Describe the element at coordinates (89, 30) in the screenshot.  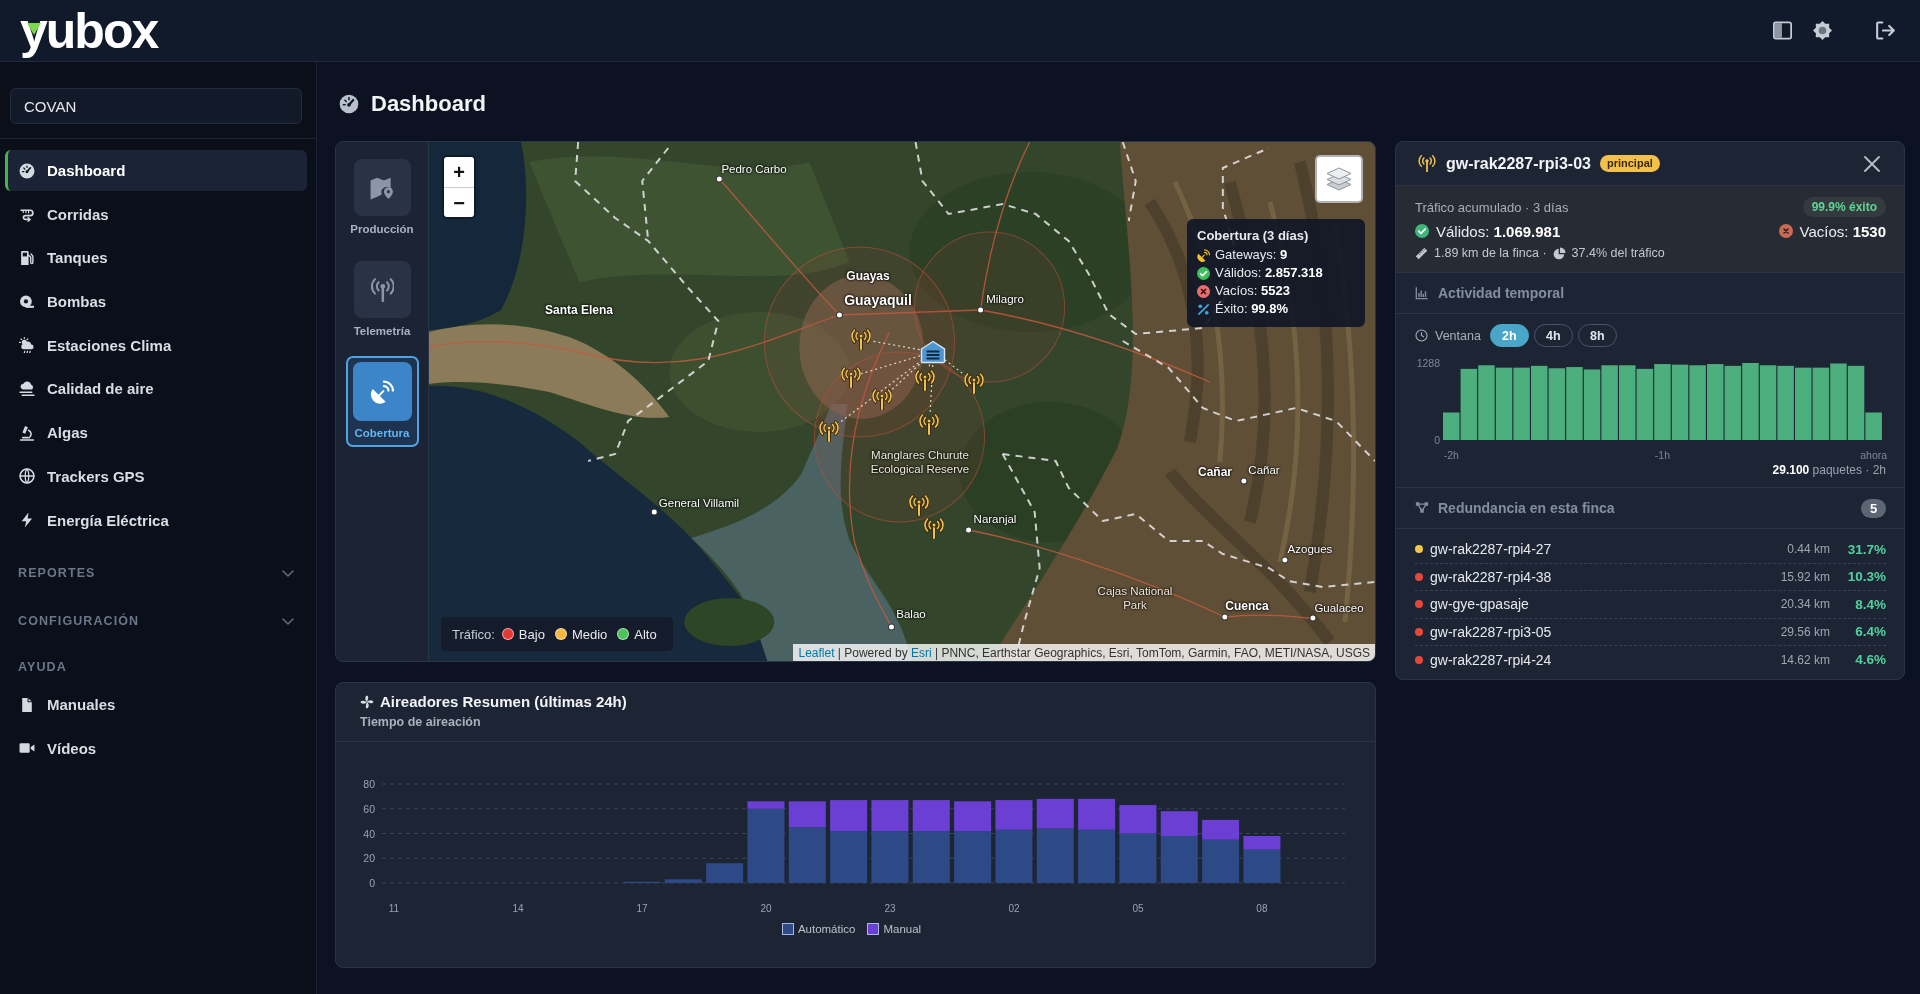
I see `logo-text: yubox` at that location.